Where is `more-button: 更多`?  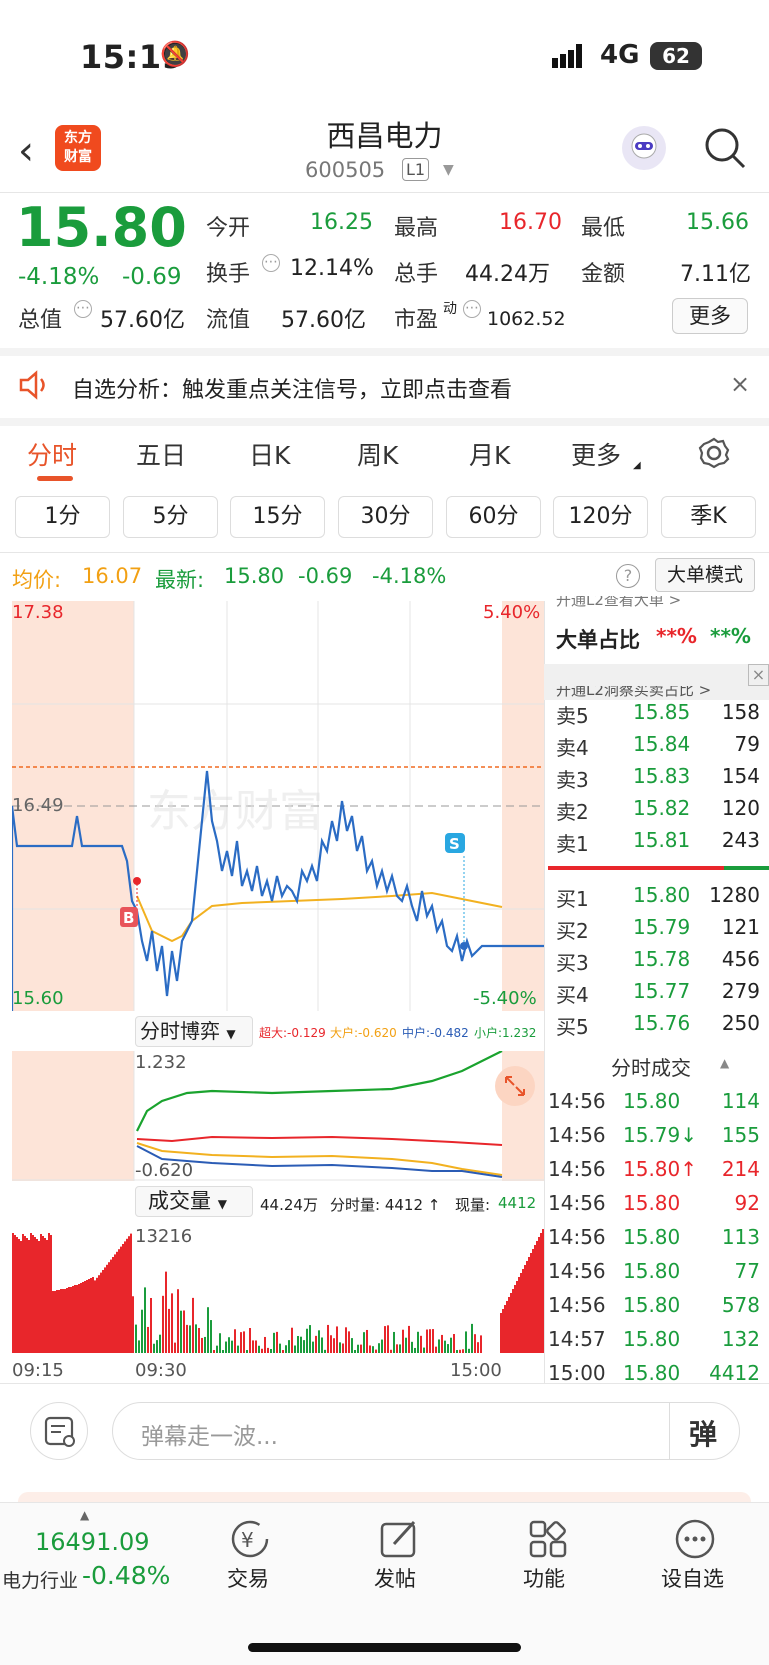 more-button: 更多 is located at coordinates (710, 316).